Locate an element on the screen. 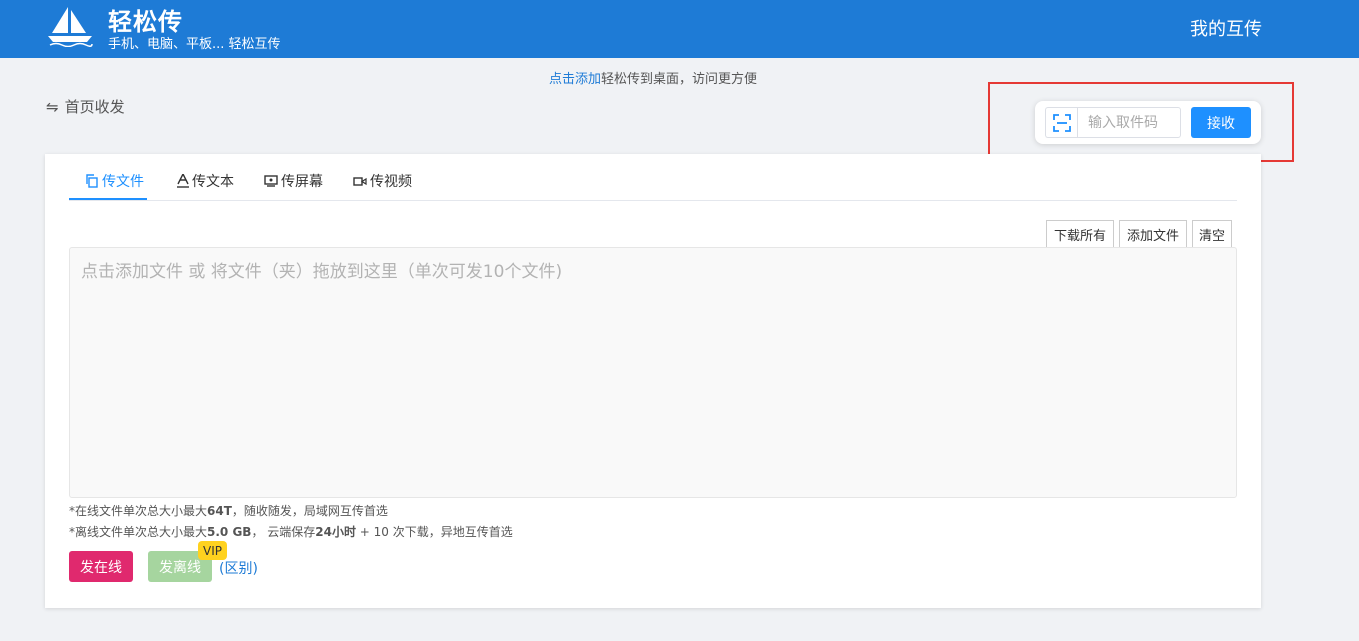 The image size is (1359, 641). breadcrumb-label: 首页收发 is located at coordinates (94, 107).